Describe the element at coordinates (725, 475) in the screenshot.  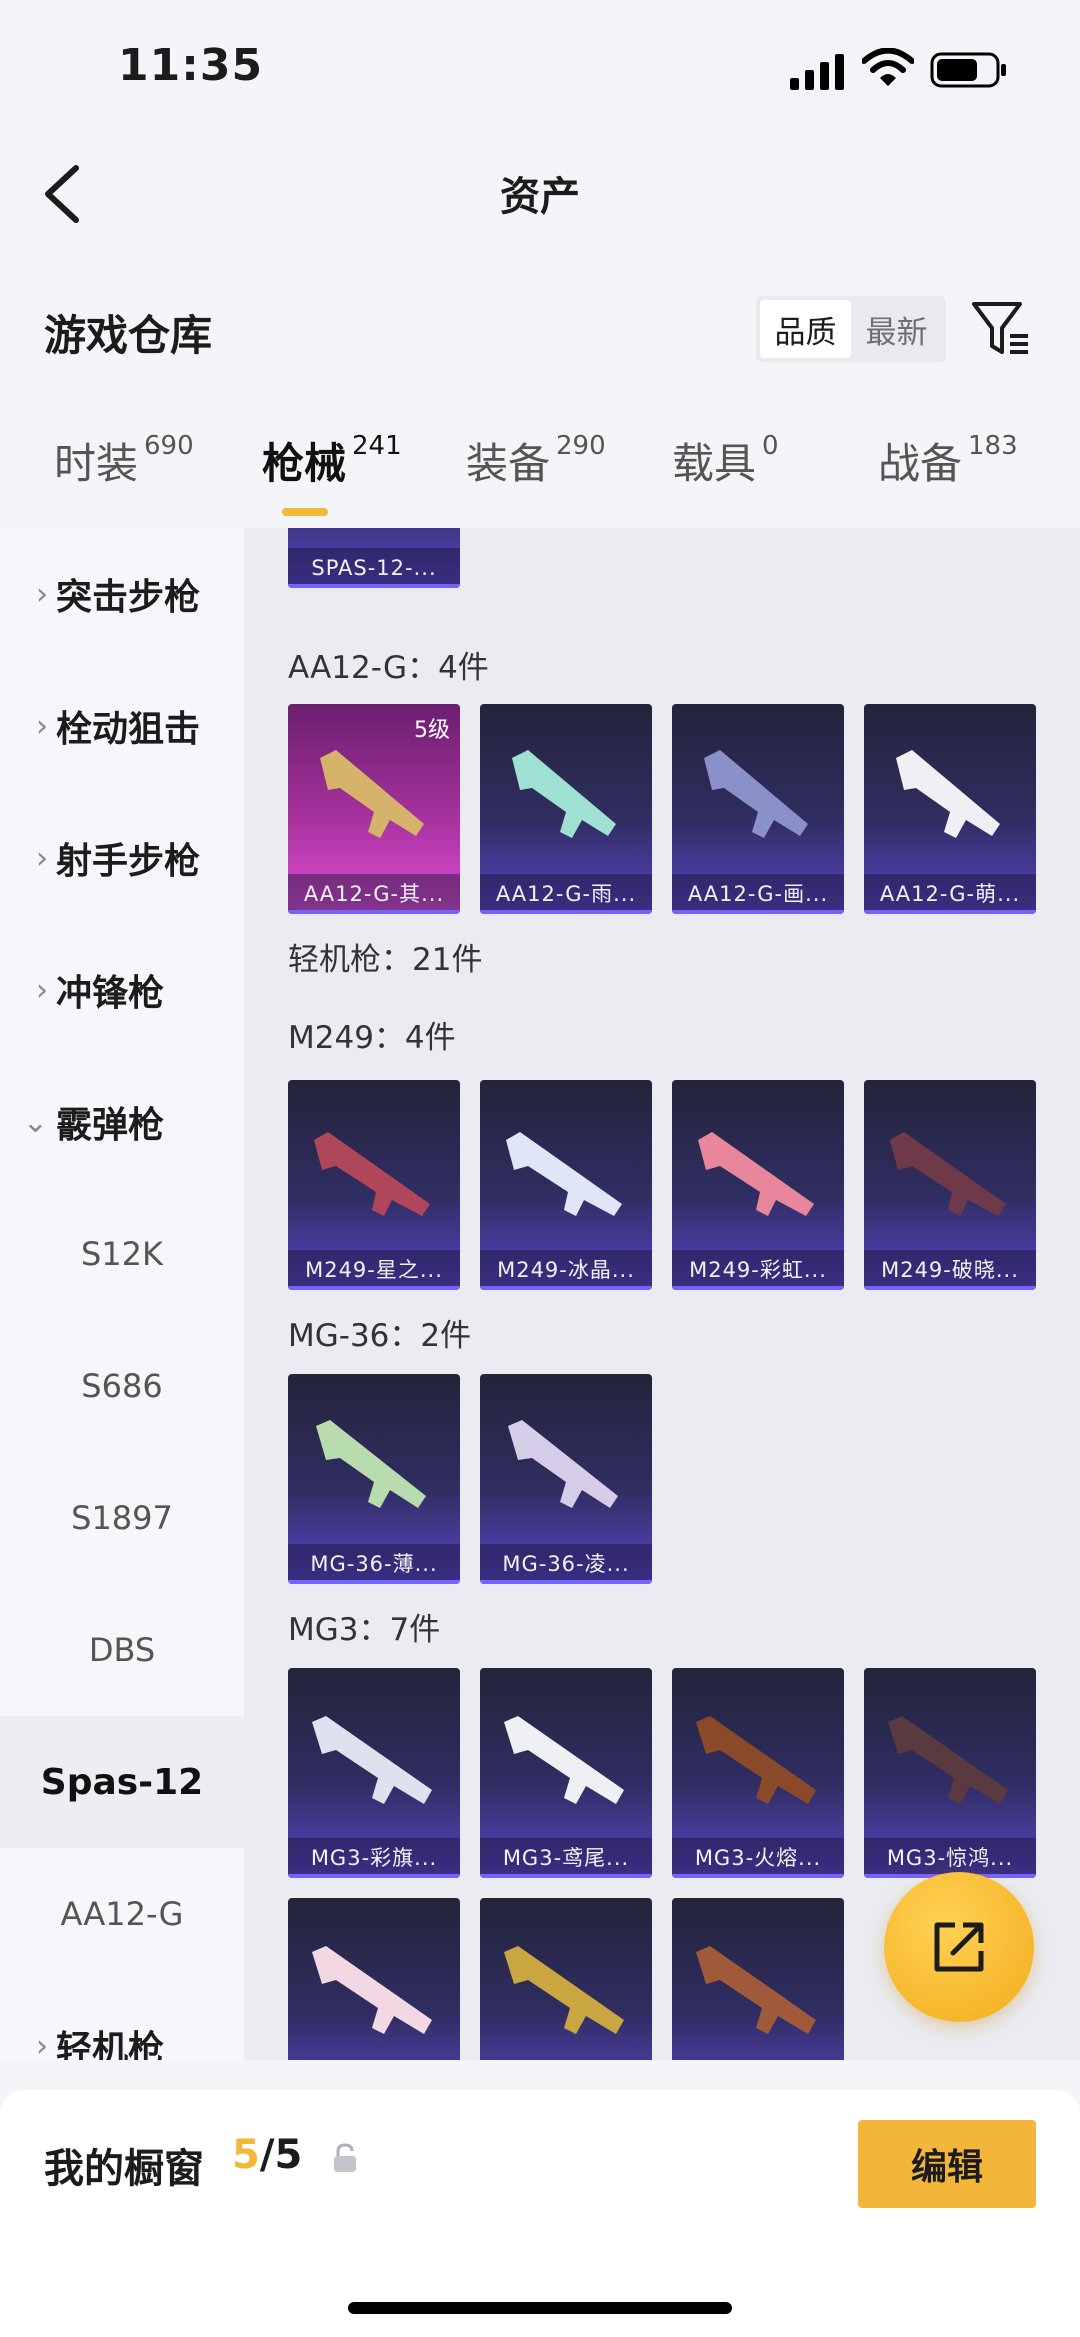
I see `tab-vehicles: 载具 0` at that location.